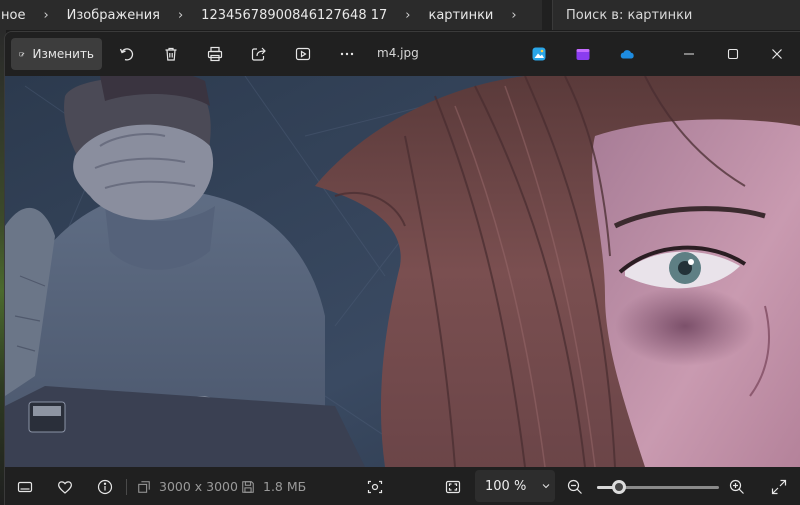  I want to click on breadcrumb-item: картинки ›, so click(477, 15).